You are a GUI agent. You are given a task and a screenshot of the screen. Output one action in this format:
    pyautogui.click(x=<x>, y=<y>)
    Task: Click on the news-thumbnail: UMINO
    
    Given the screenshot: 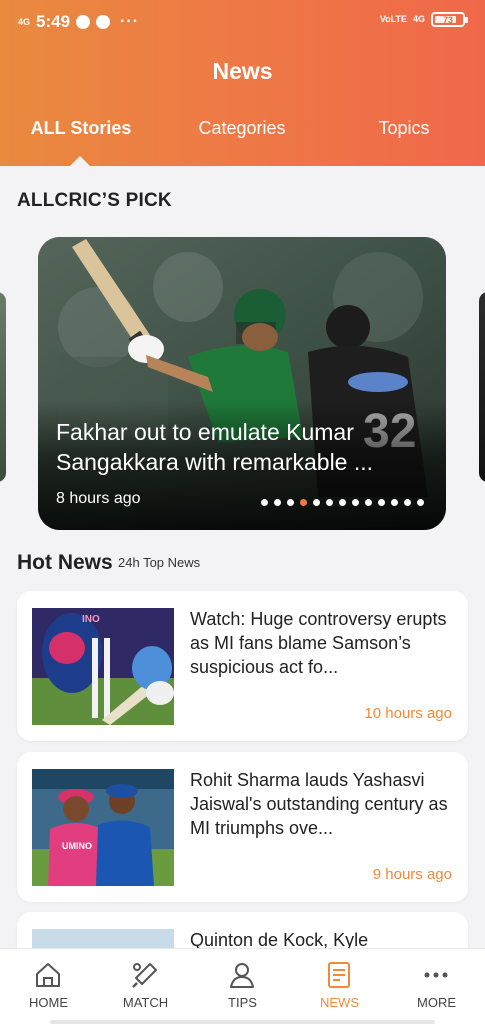 What is the action you would take?
    pyautogui.click(x=103, y=827)
    